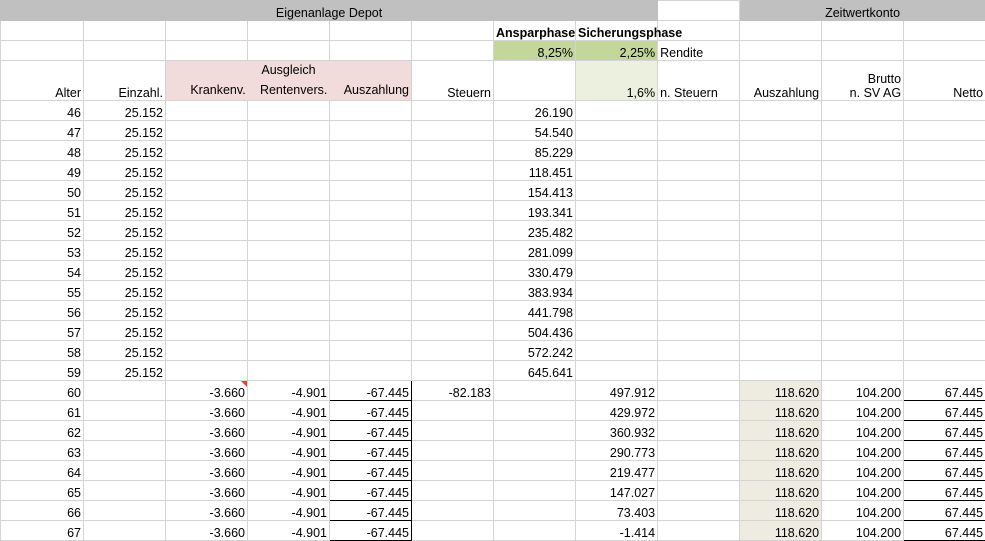 The height and width of the screenshot is (541, 985). I want to click on rendite-sicherung: 2,25%, so click(616, 50).